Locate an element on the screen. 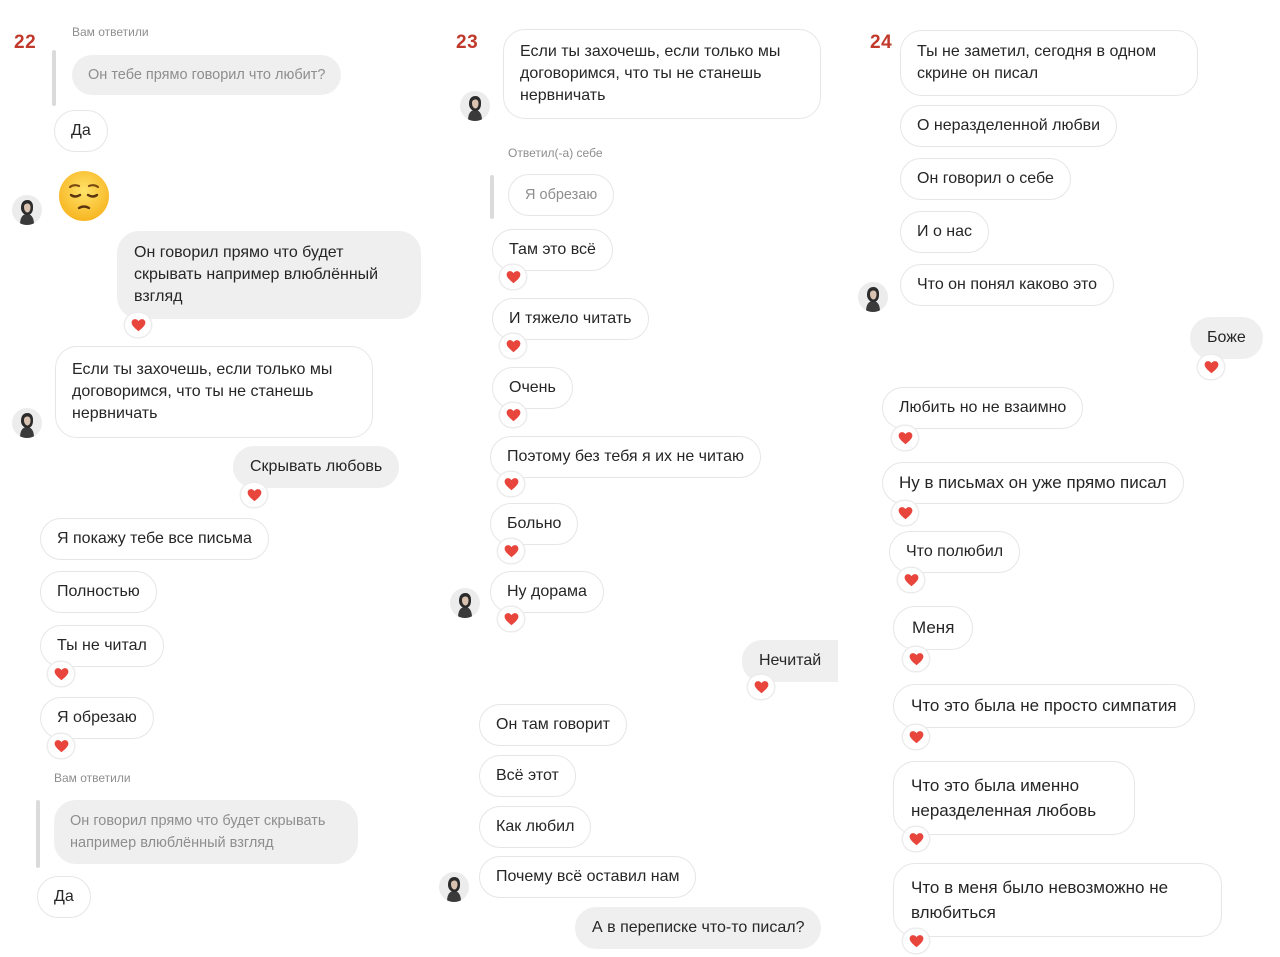 Image resolution: width=1280 pixels, height=957 pixels. message-incoming: Почему всё оставил нам is located at coordinates (588, 877).